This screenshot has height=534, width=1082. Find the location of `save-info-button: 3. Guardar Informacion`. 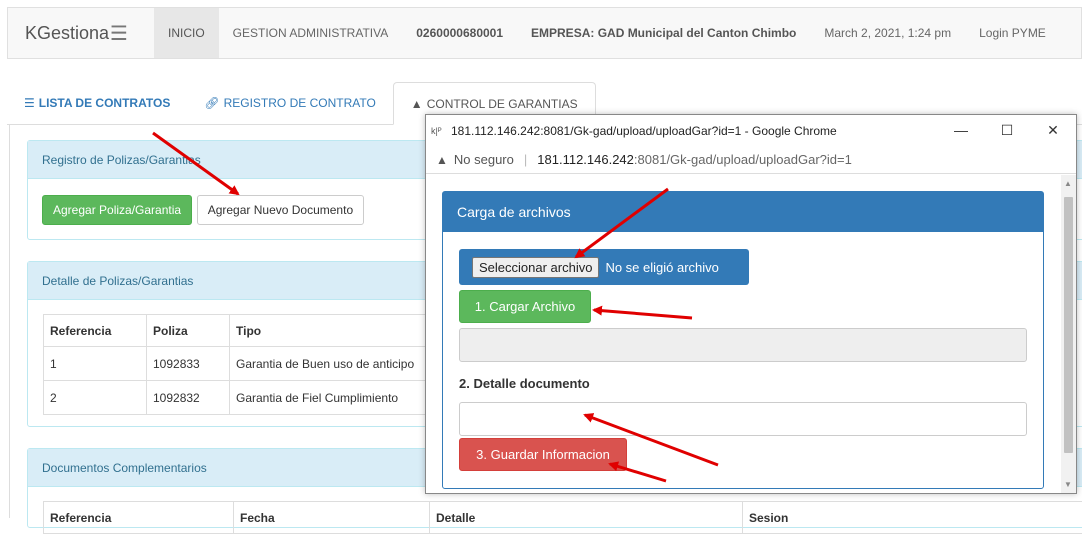

save-info-button: 3. Guardar Informacion is located at coordinates (543, 454).